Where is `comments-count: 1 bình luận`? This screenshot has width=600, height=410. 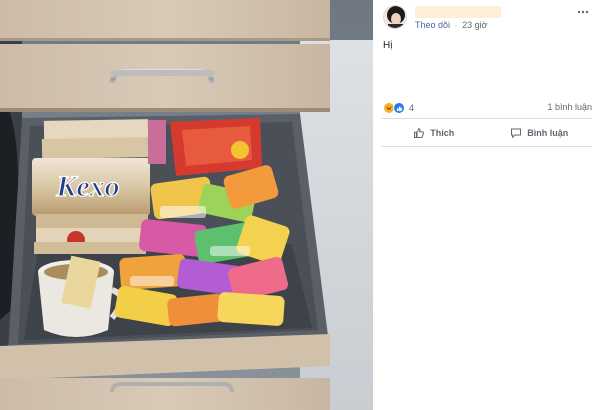 comments-count: 1 bình luận is located at coordinates (569, 107).